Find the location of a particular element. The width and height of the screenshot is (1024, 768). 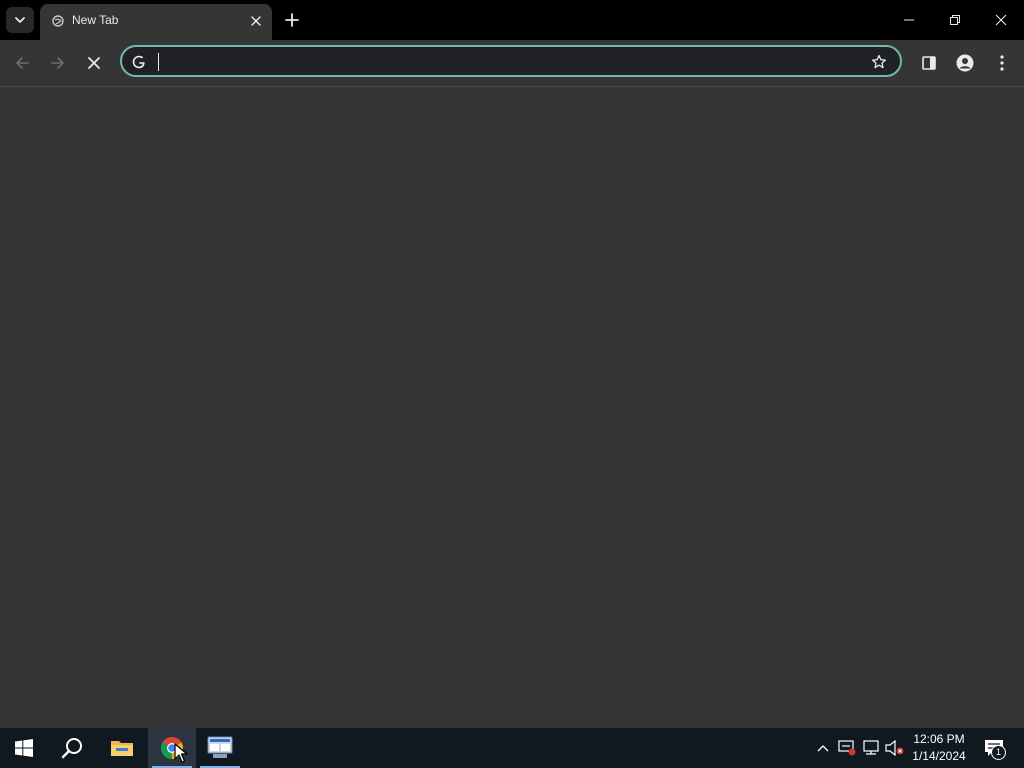

address-bar is located at coordinates (511, 61).